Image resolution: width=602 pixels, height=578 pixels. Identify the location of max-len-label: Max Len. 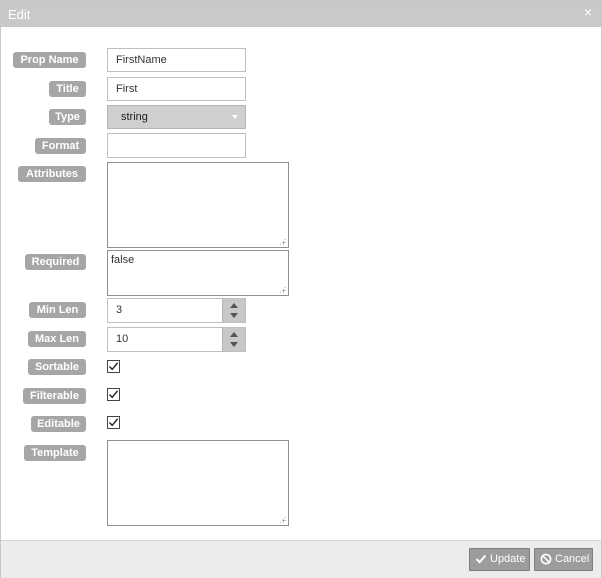
(57, 339).